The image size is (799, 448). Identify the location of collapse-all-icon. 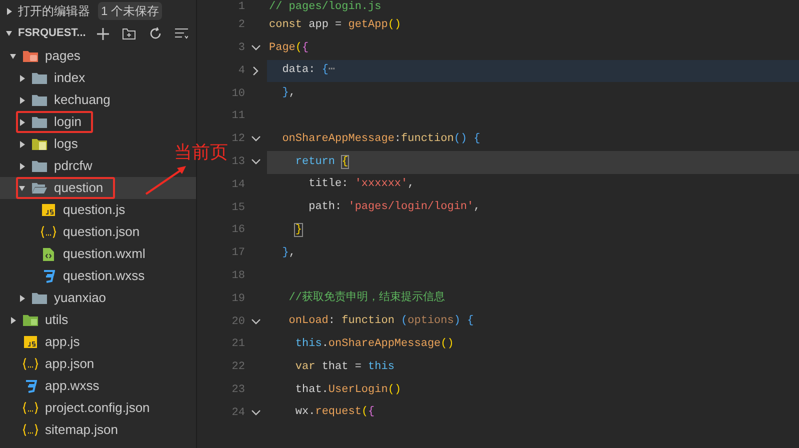
(181, 34).